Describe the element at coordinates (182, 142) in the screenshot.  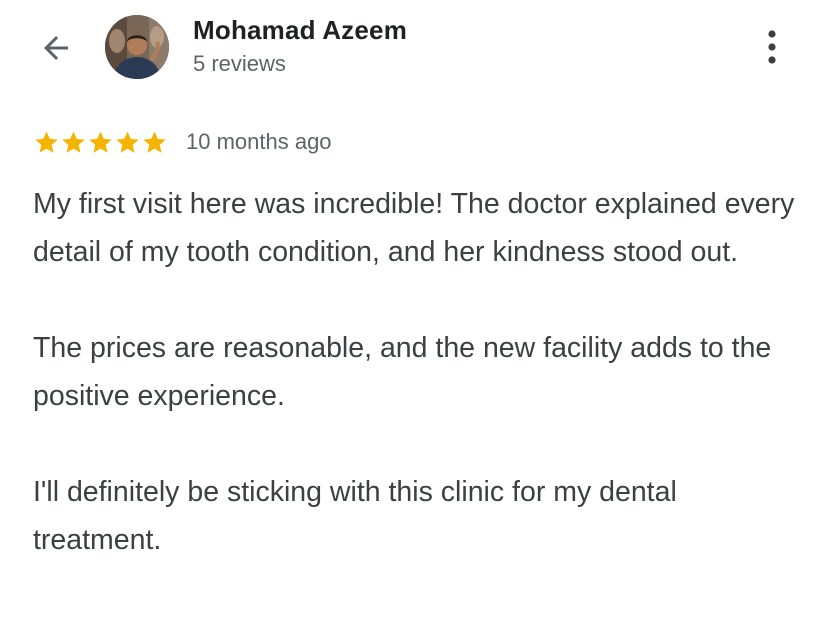
I see `rating-row: 10 months ago` at that location.